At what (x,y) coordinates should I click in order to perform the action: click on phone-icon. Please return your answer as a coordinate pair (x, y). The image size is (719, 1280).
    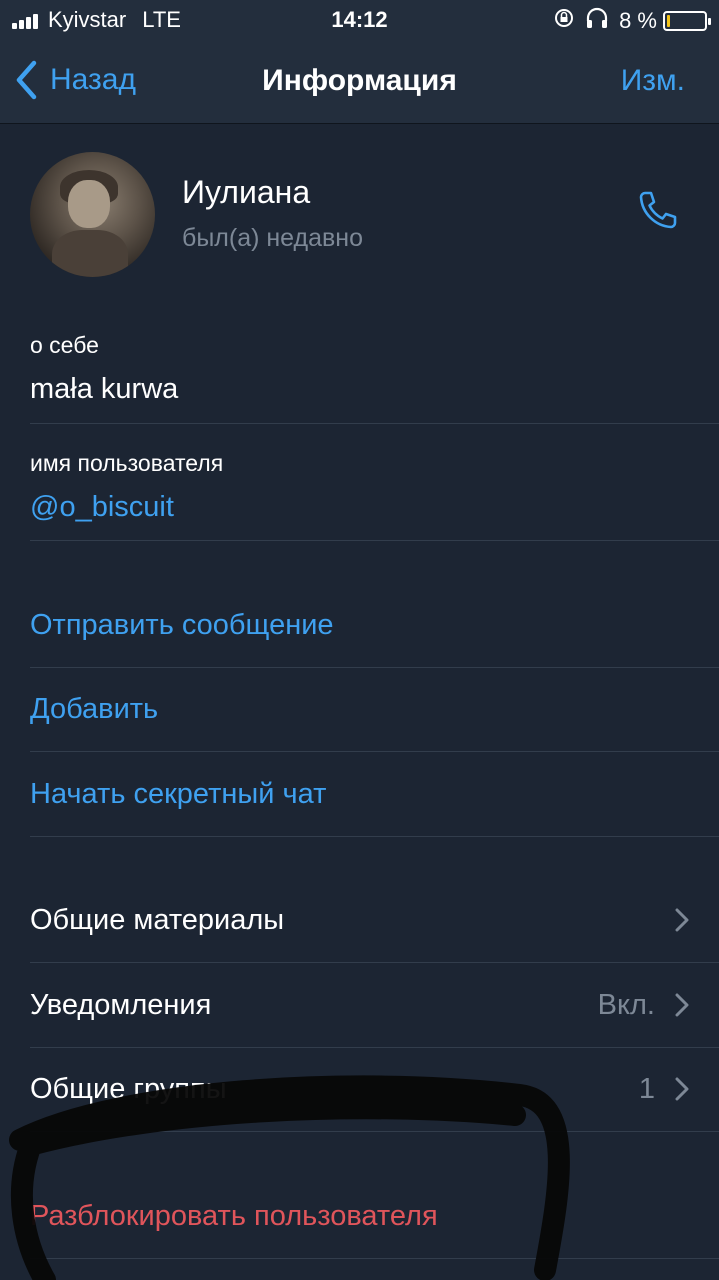
    Looking at the image, I should click on (658, 210).